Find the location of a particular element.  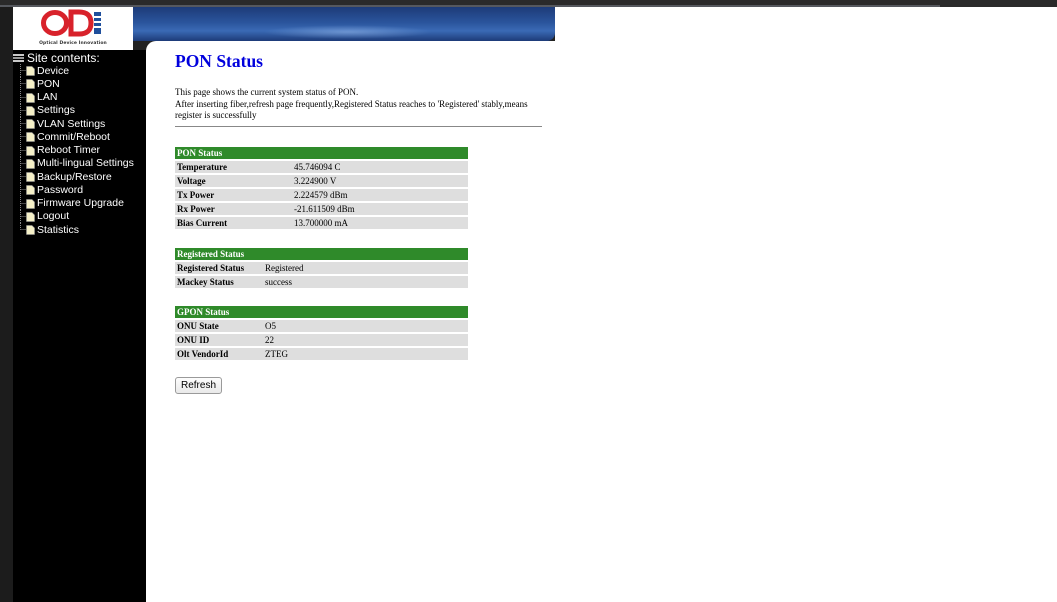

logo-tagline: Optical Device Innovation is located at coordinates (73, 43).